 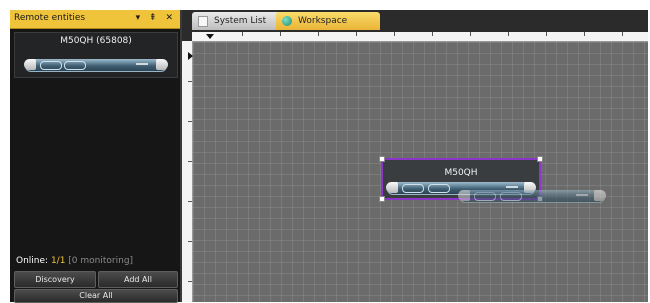 What do you see at coordinates (55, 279) in the screenshot?
I see `discovery-button: Discovery` at bounding box center [55, 279].